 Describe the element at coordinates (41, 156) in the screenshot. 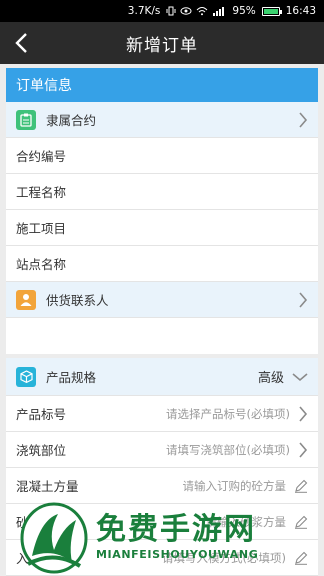

I see `contract-number-label: 合约编号` at that location.